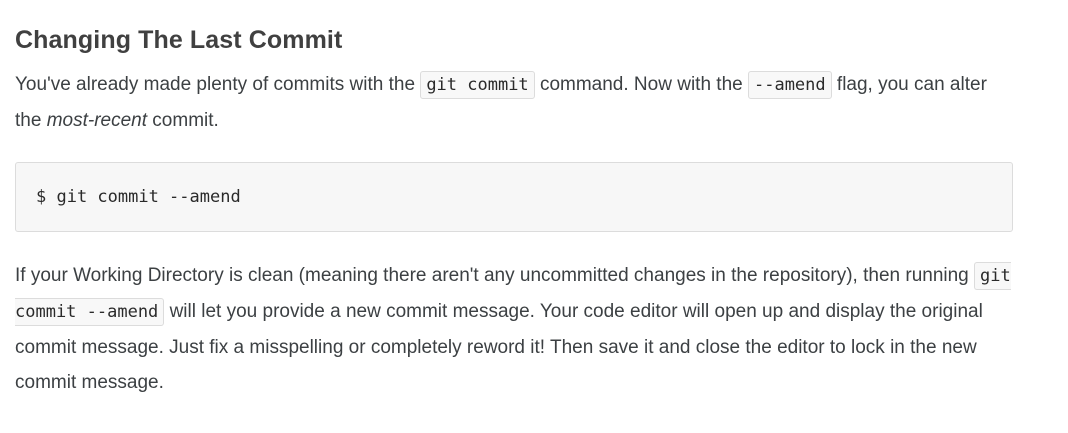 The width and height of the screenshot is (1068, 433). Describe the element at coordinates (641, 84) in the screenshot. I see `intro-text-2: command. Now with the` at that location.